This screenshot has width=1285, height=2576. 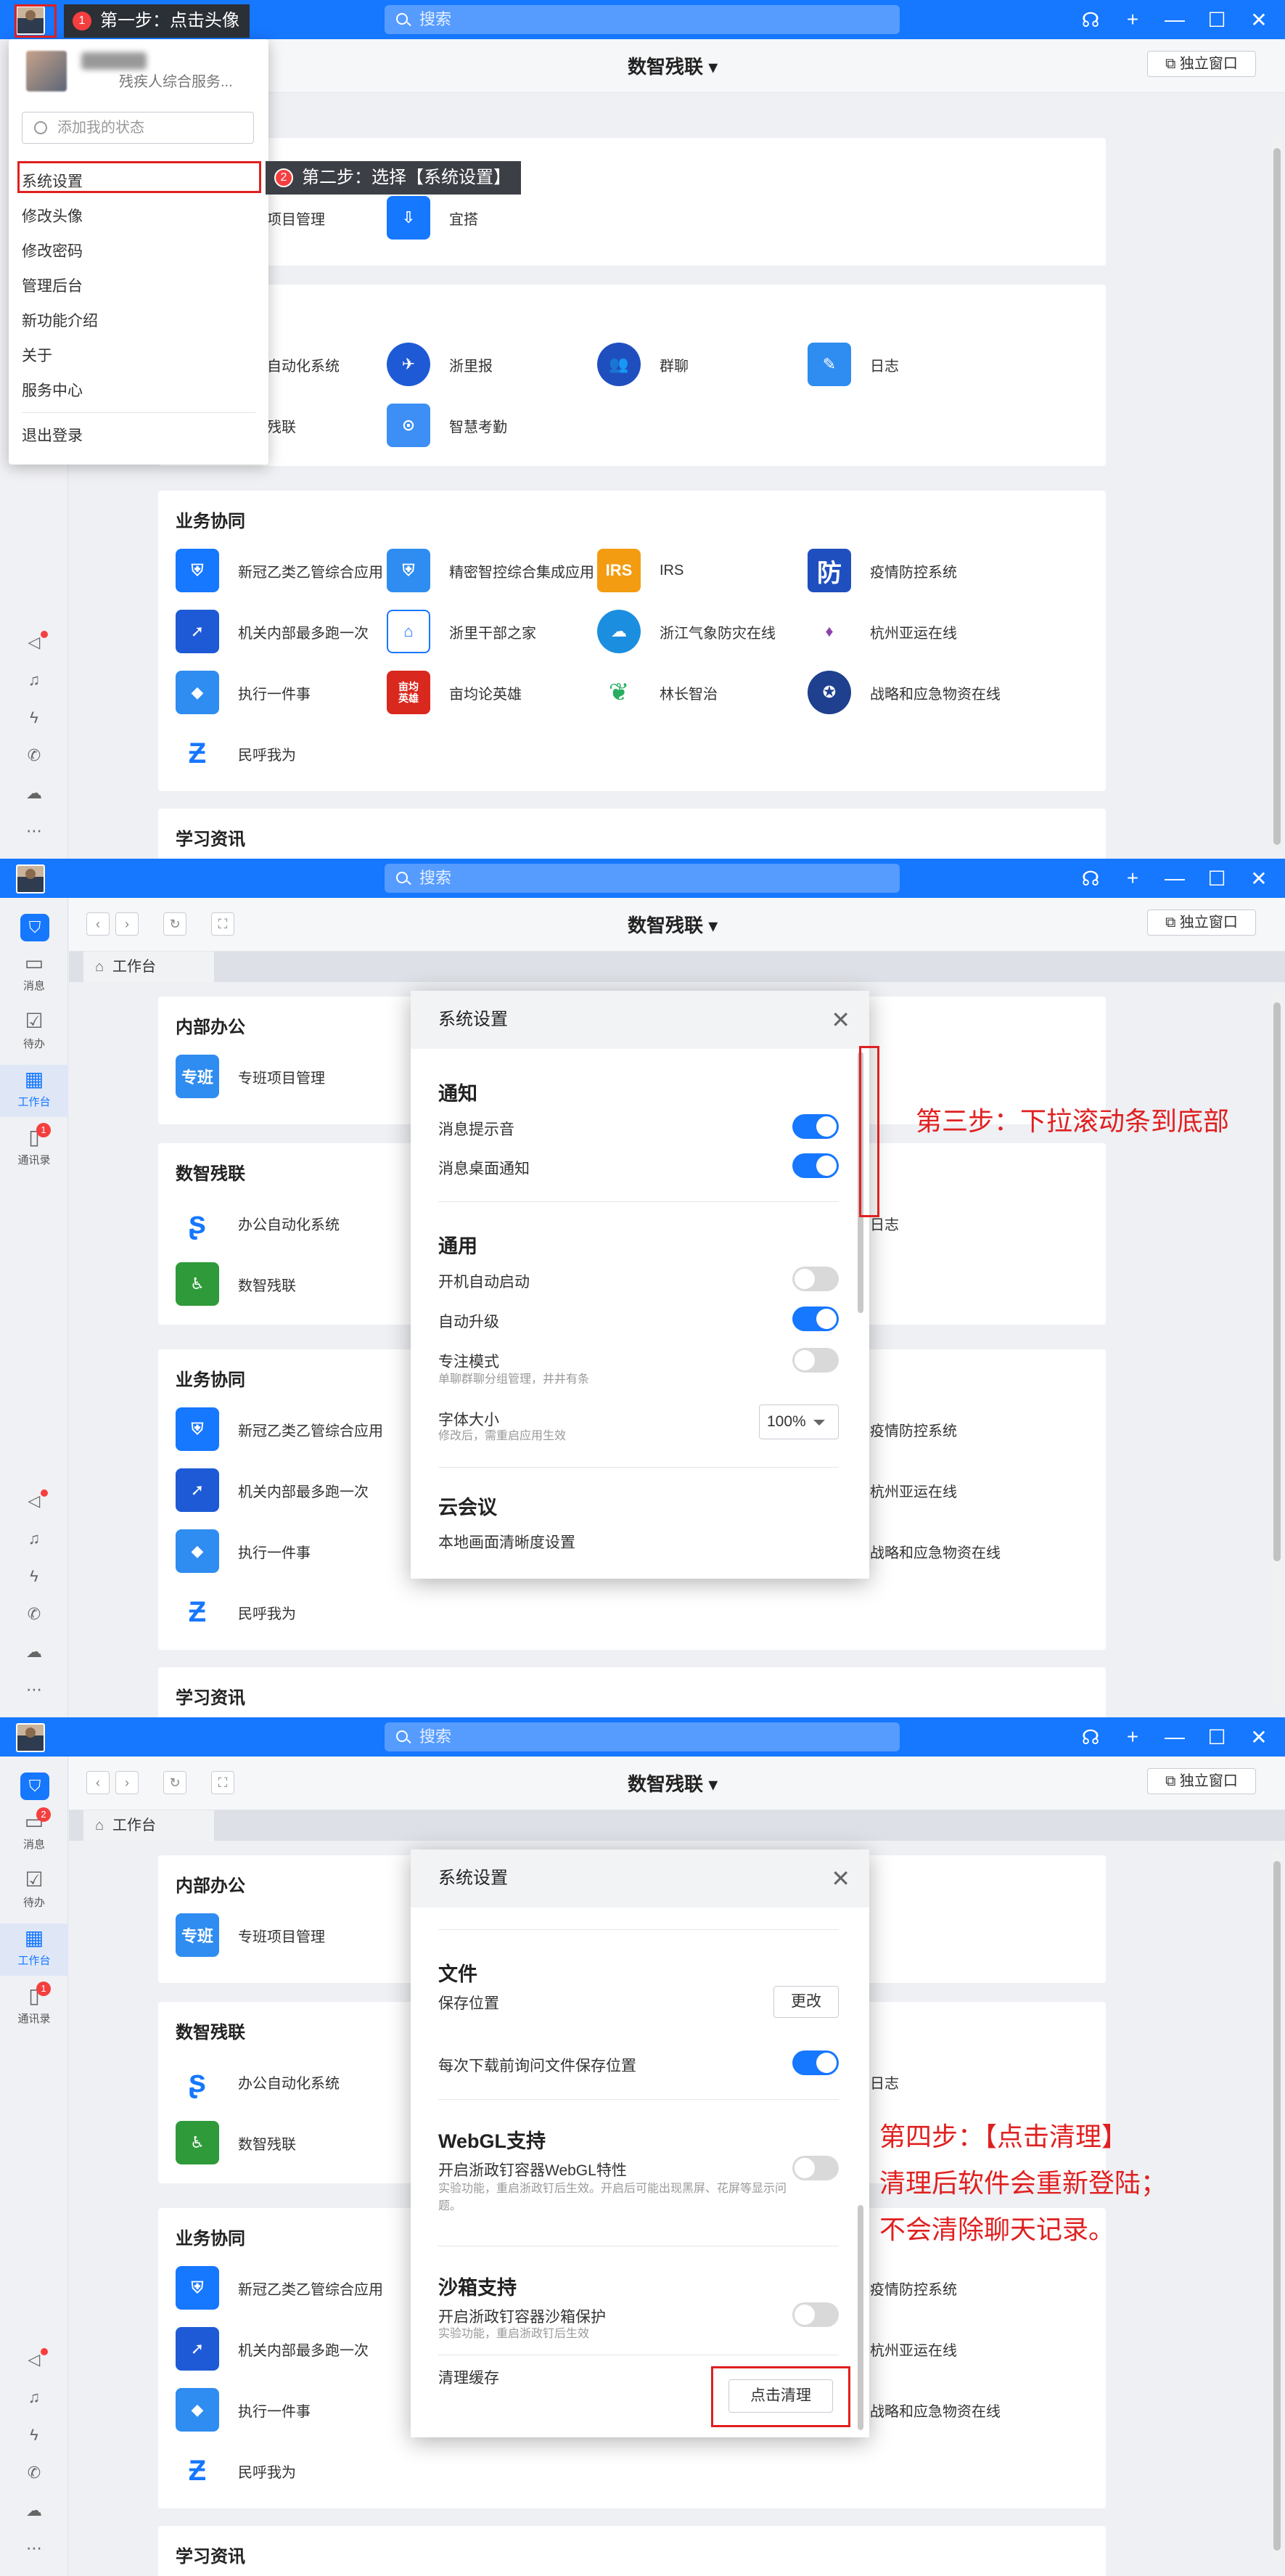 What do you see at coordinates (882, 571) in the screenshot?
I see `app-epidemic: 防 疫情防控系统` at bounding box center [882, 571].